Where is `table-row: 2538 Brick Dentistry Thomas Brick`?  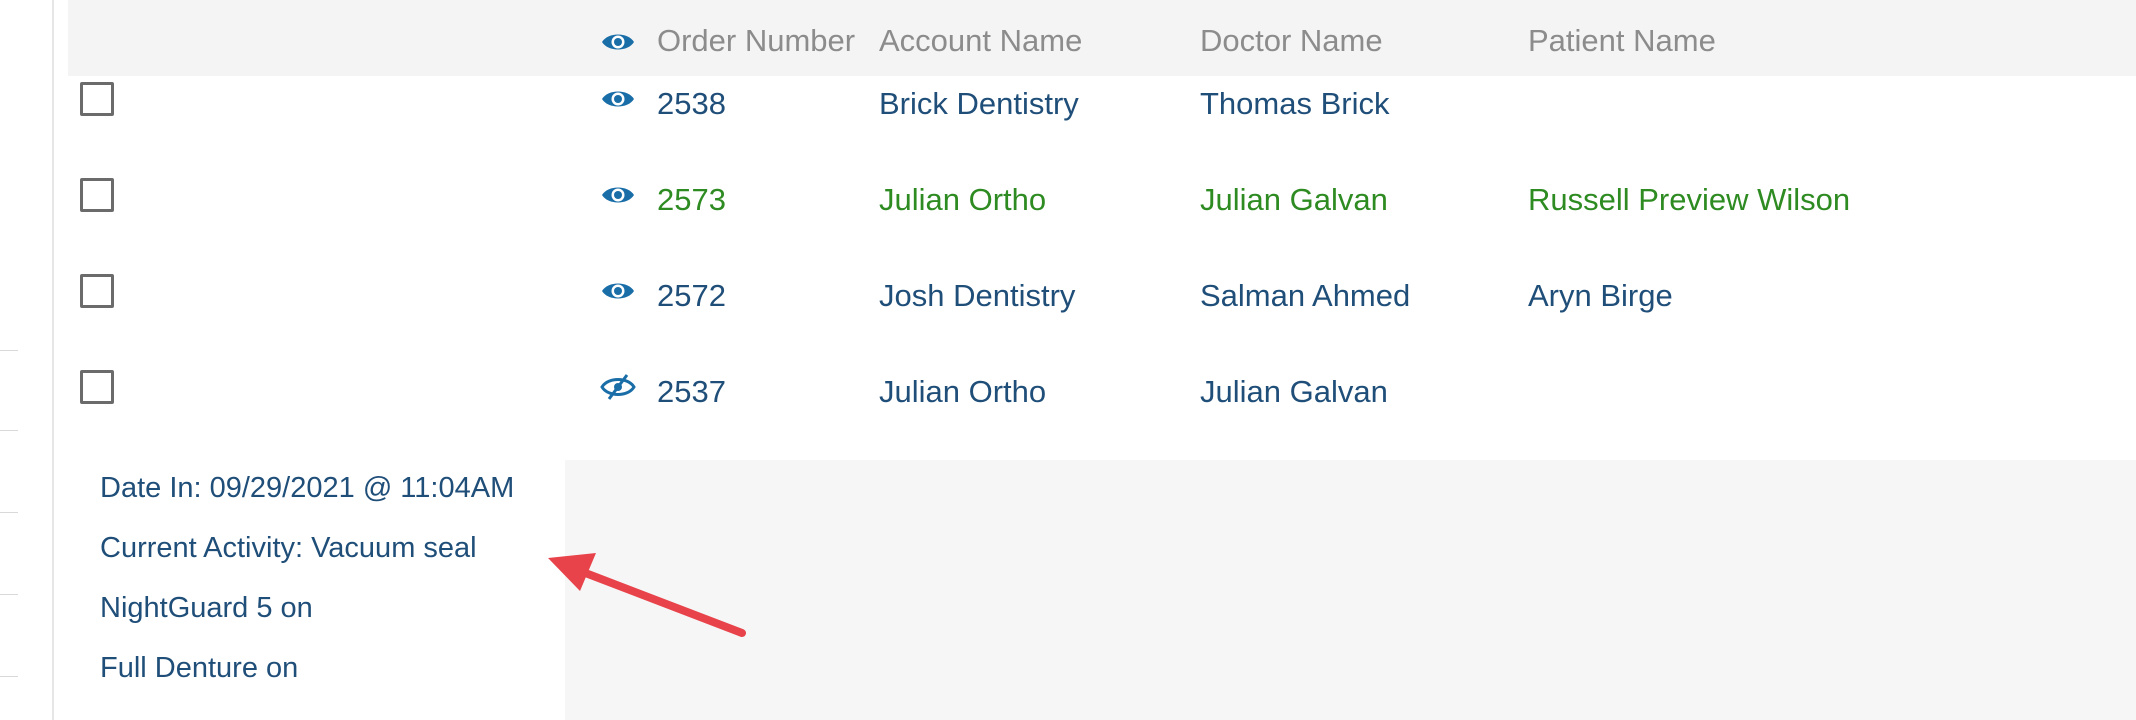
table-row: 2538 Brick Dentistry Thomas Brick is located at coordinates (1102, 106).